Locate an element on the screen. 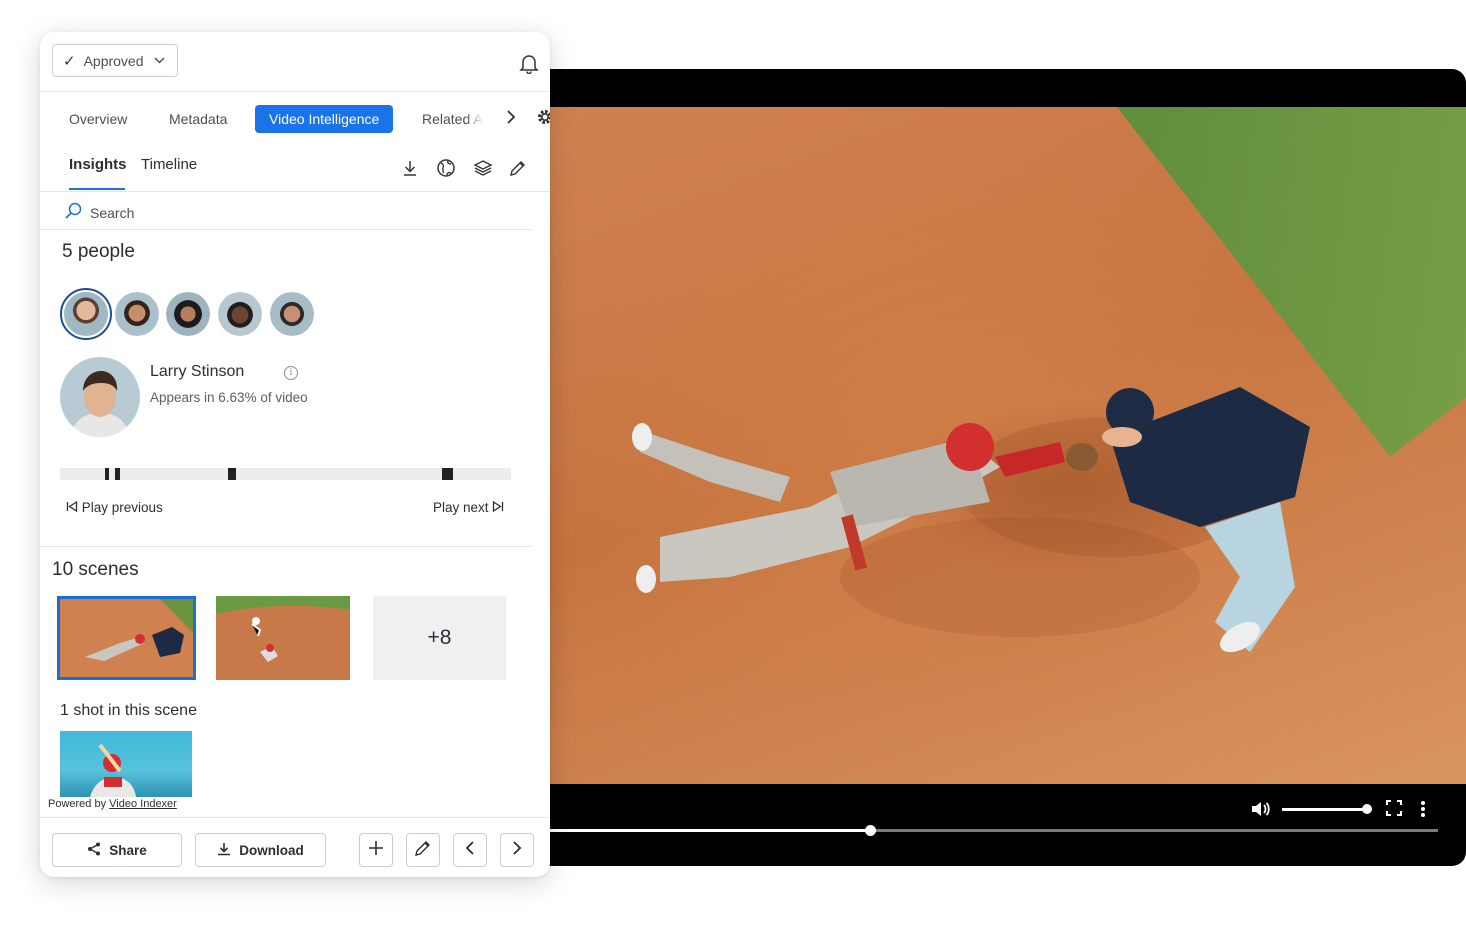 The height and width of the screenshot is (926, 1466). status-dropdown: ✓ Approved is located at coordinates (115, 60).